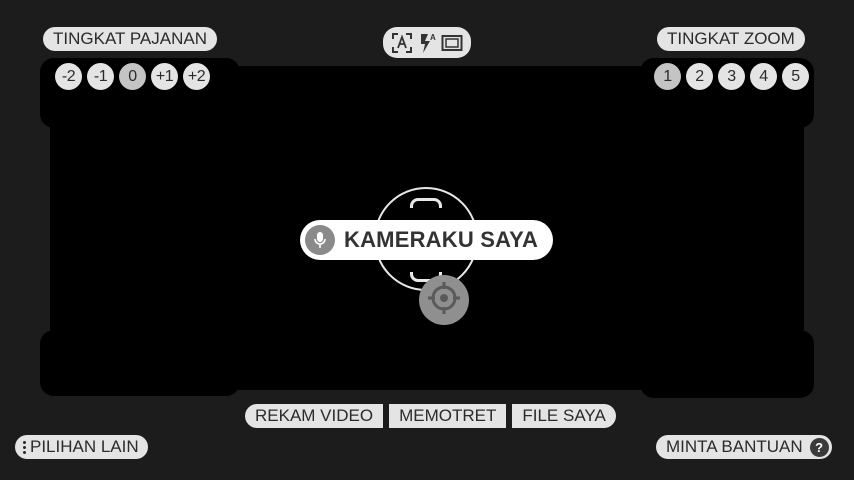 The height and width of the screenshot is (480, 854). Describe the element at coordinates (819, 447) in the screenshot. I see `help-icon: ?` at that location.